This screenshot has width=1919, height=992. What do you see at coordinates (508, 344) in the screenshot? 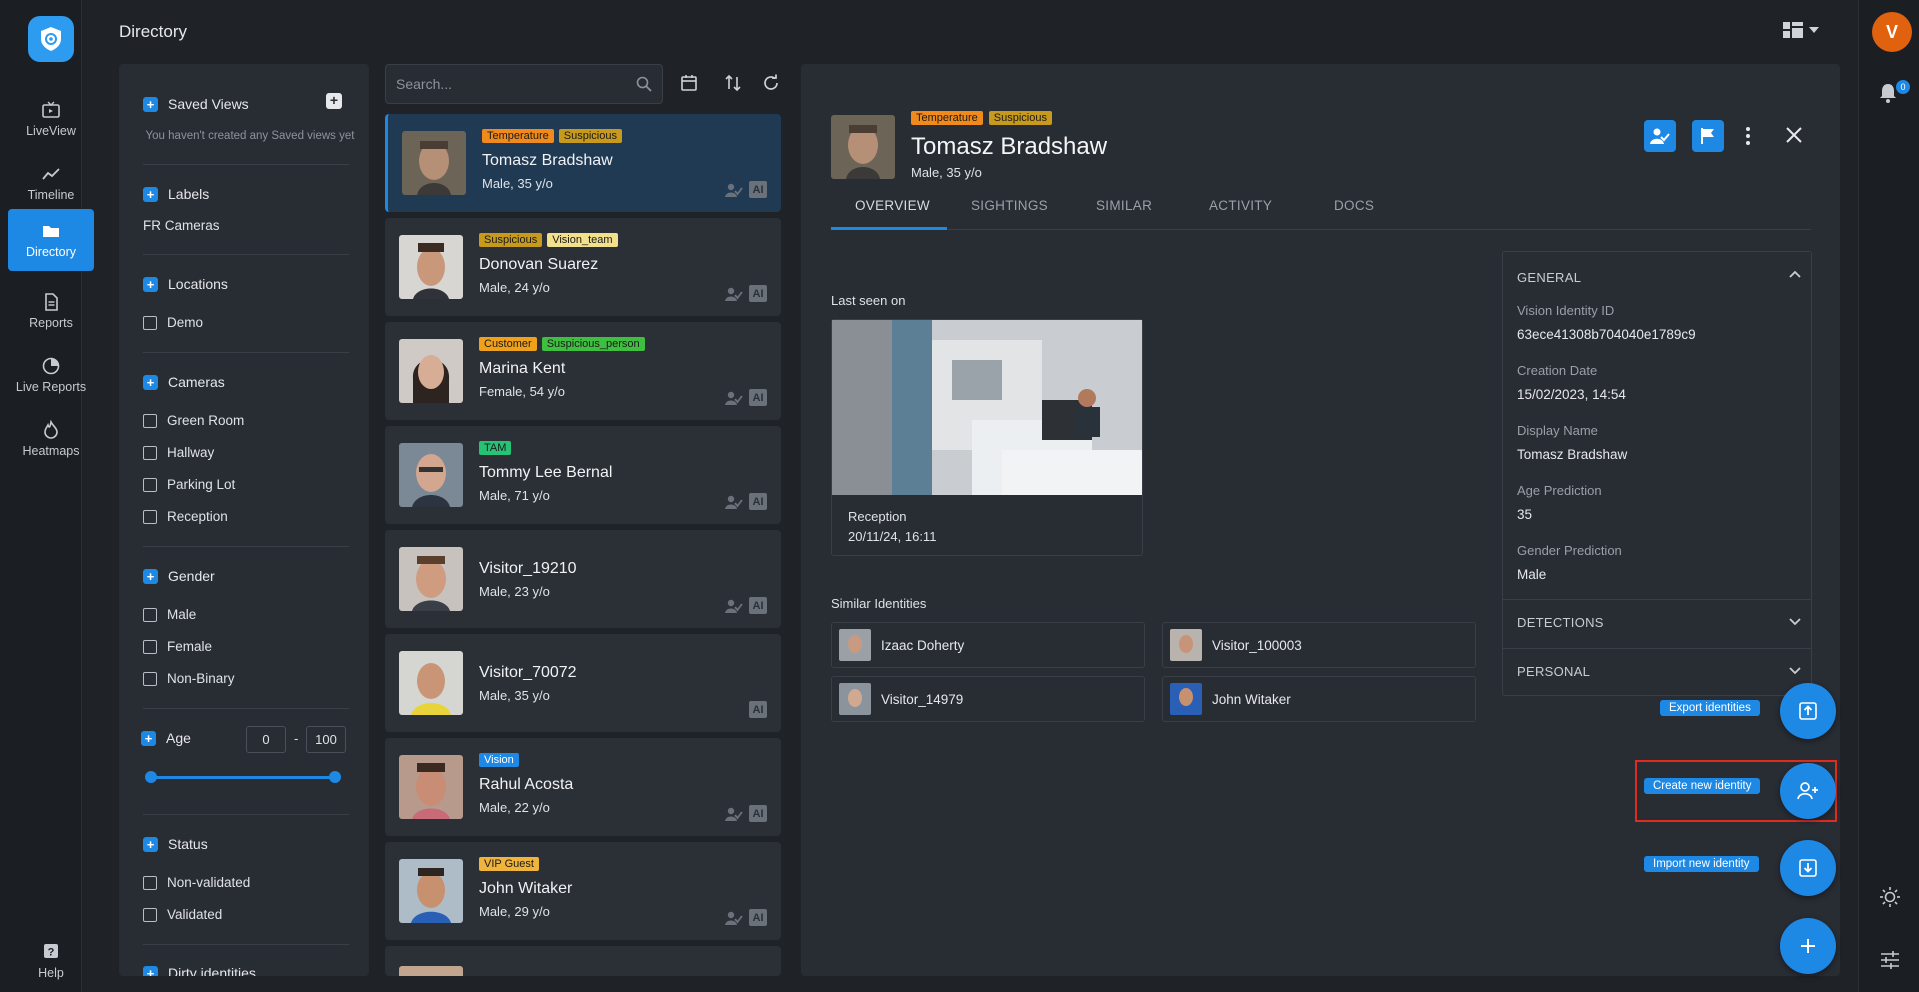
I see `tag-customer: Customer` at bounding box center [508, 344].